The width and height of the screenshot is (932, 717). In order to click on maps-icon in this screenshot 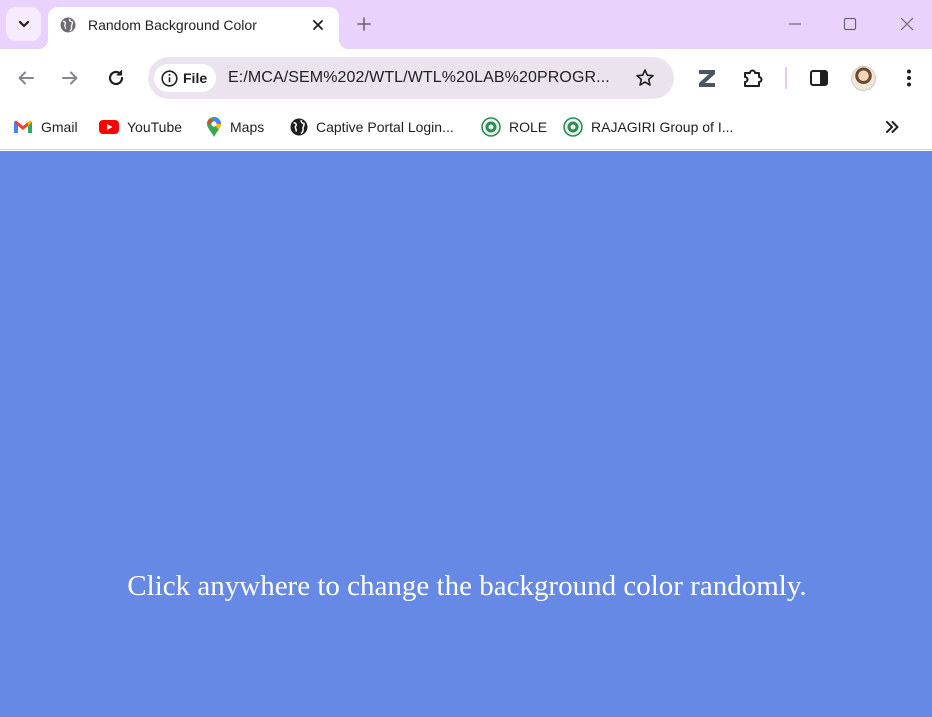, I will do `click(214, 127)`.